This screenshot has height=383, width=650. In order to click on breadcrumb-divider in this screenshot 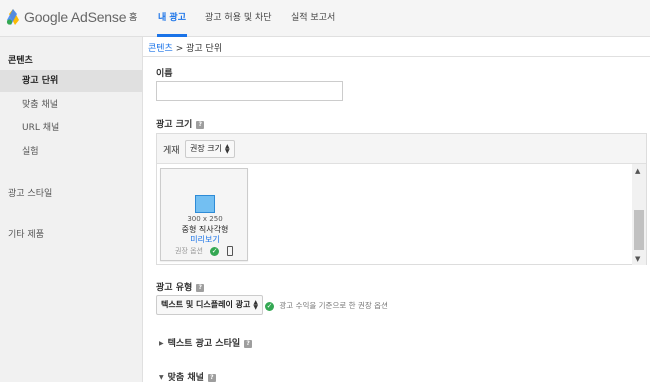, I will do `click(396, 56)`.